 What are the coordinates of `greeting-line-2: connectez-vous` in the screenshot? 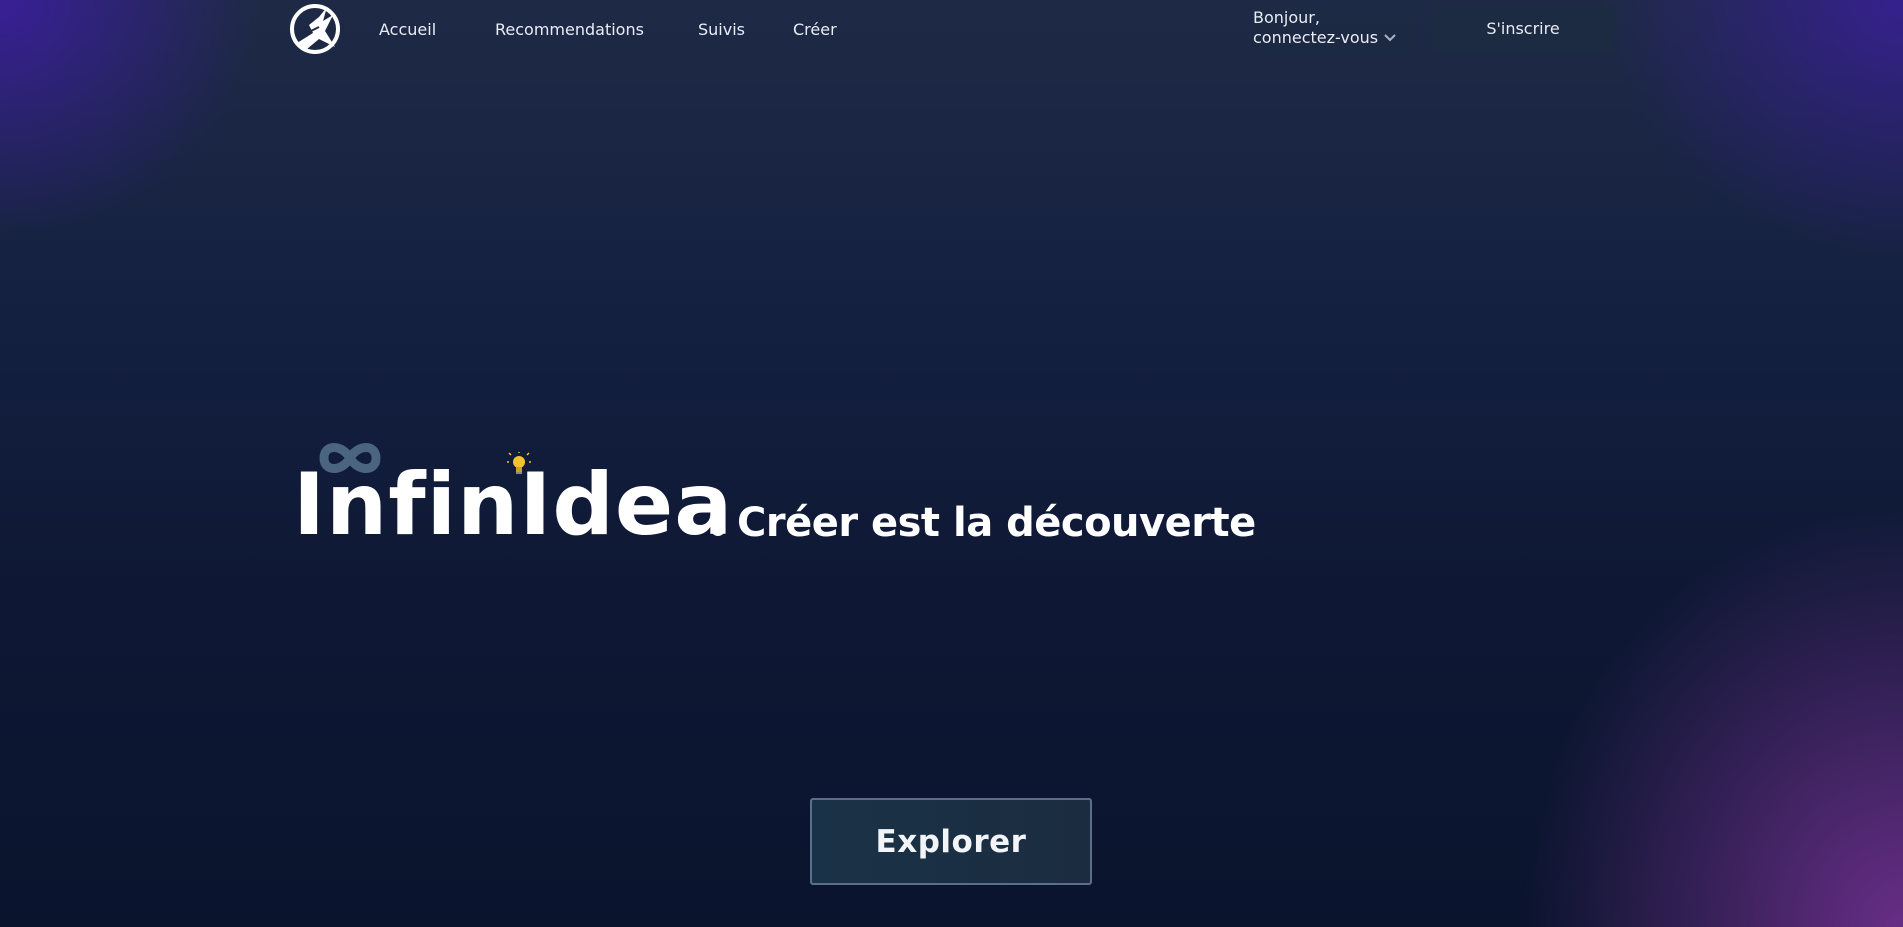 It's located at (1316, 37).